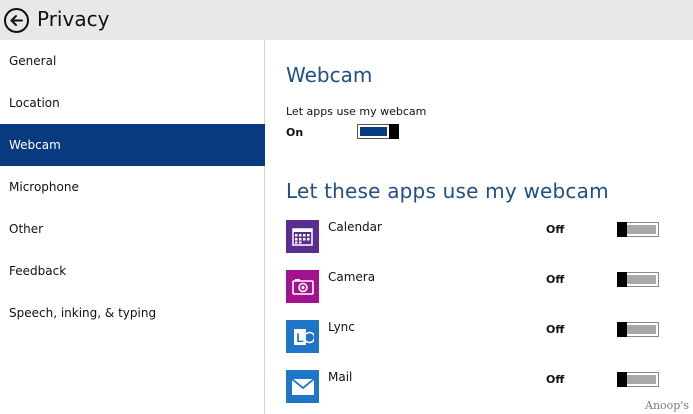  I want to click on camera-toggle, so click(638, 279).